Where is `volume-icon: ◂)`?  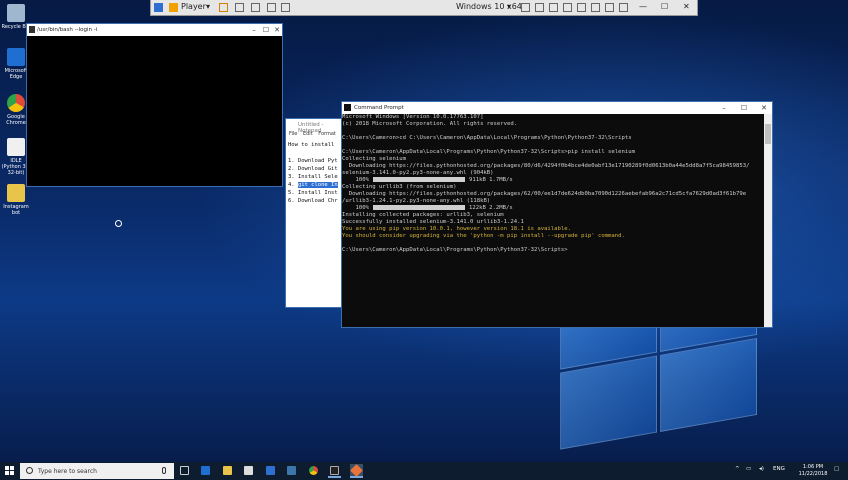 volume-icon: ◂) is located at coordinates (761, 469).